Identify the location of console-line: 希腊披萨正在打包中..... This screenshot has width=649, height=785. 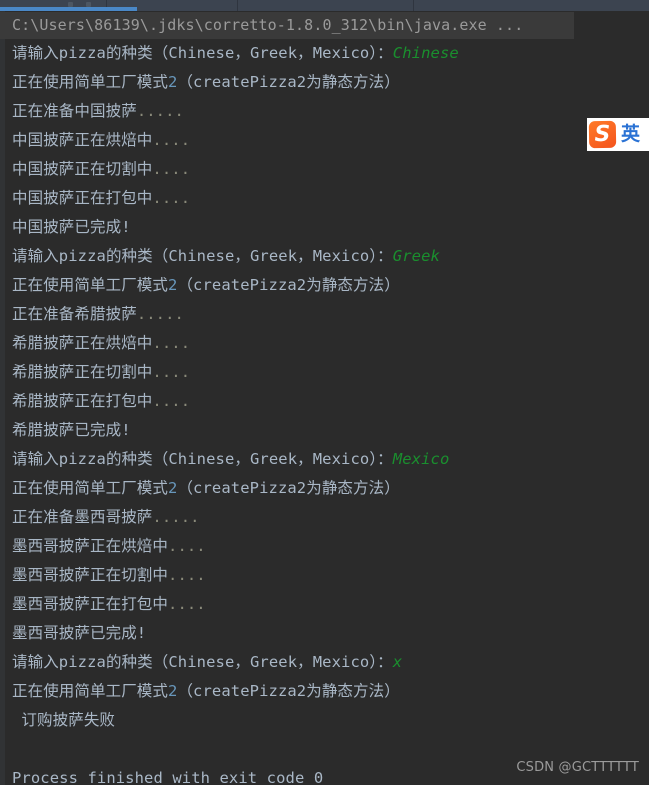
(324, 401).